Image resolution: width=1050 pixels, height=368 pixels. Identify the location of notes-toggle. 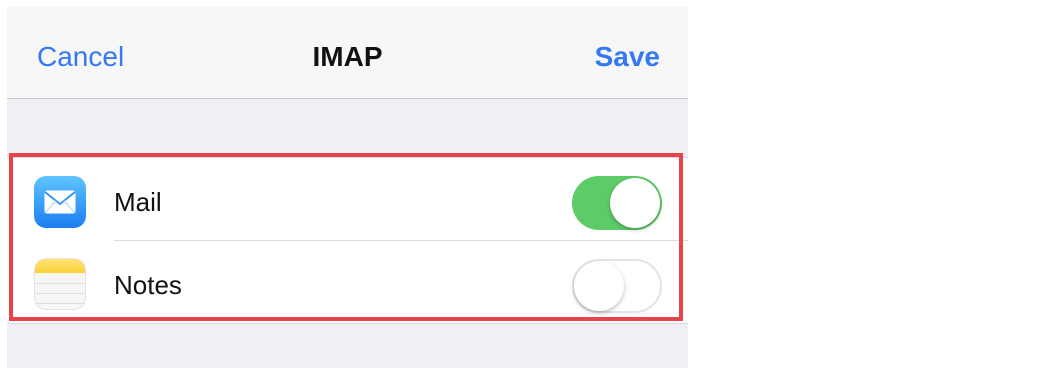
(617, 286).